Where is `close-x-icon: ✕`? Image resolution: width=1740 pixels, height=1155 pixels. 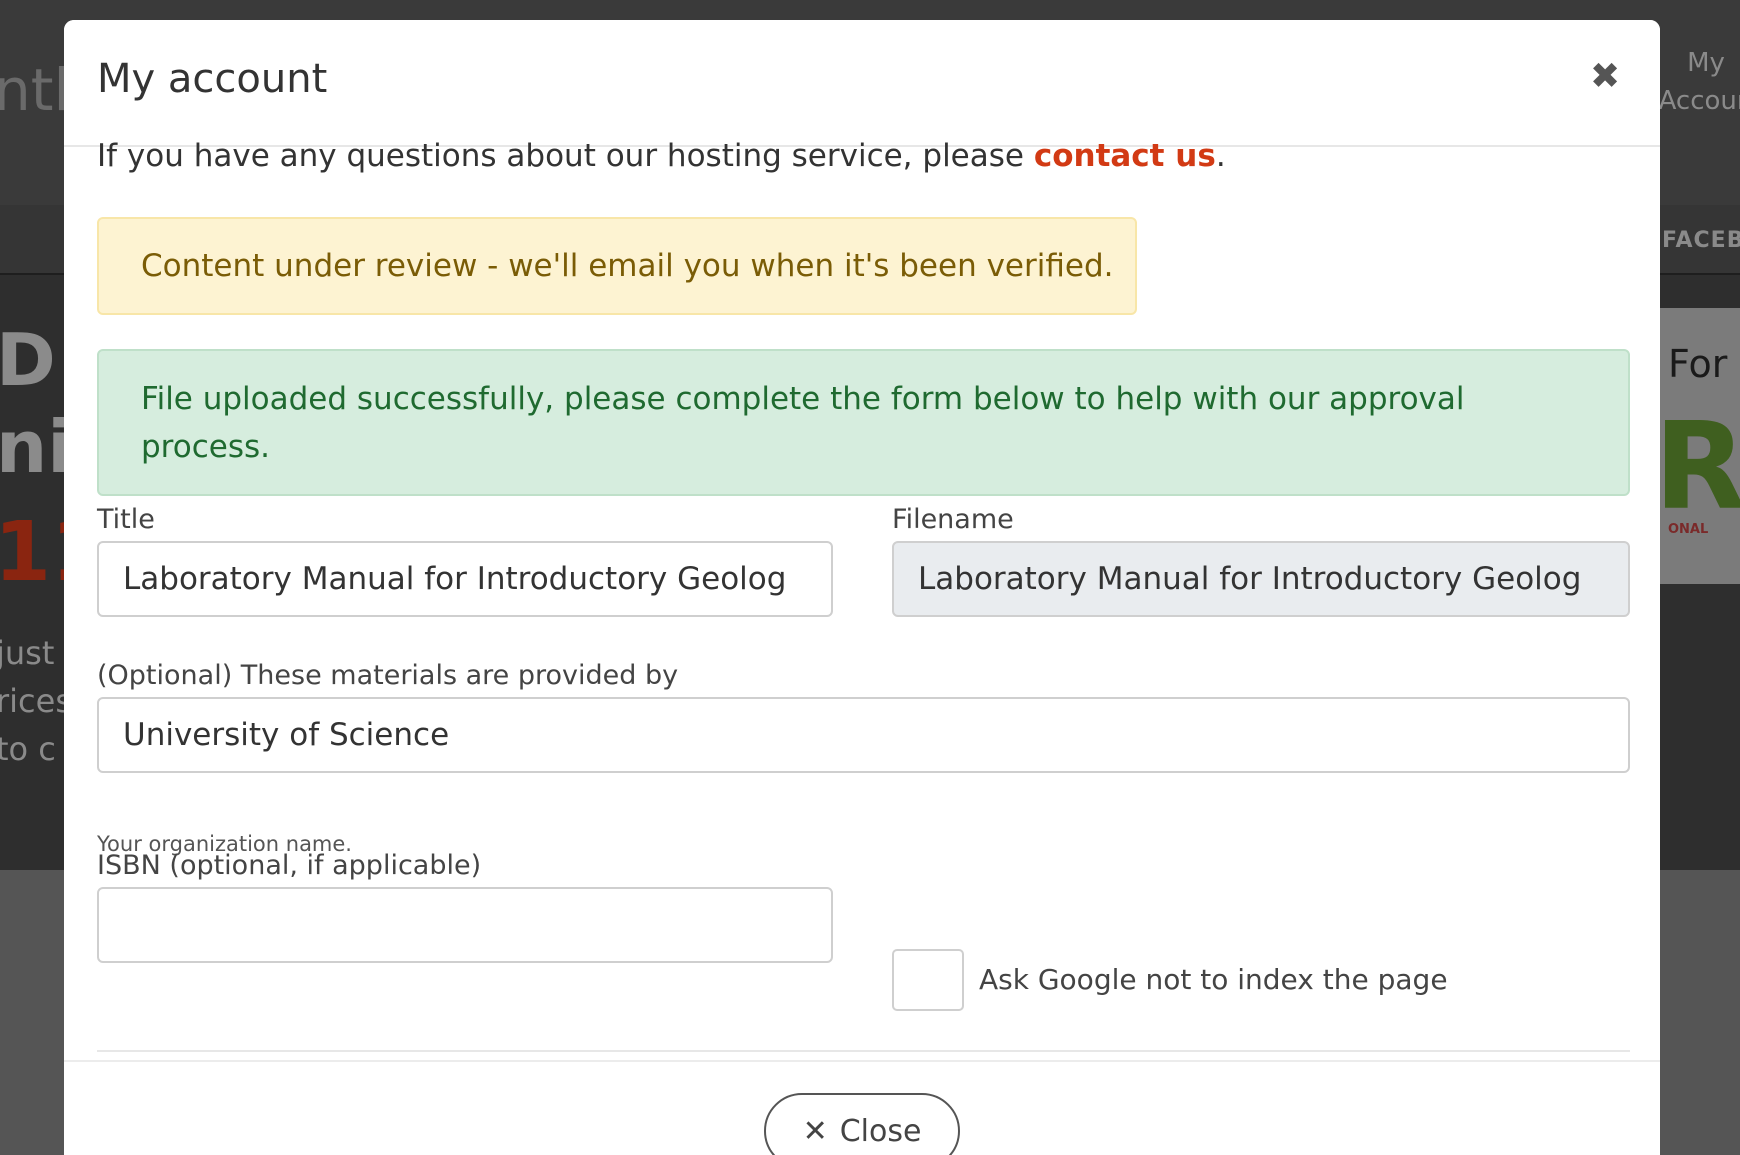 close-x-icon: ✕ is located at coordinates (815, 1131).